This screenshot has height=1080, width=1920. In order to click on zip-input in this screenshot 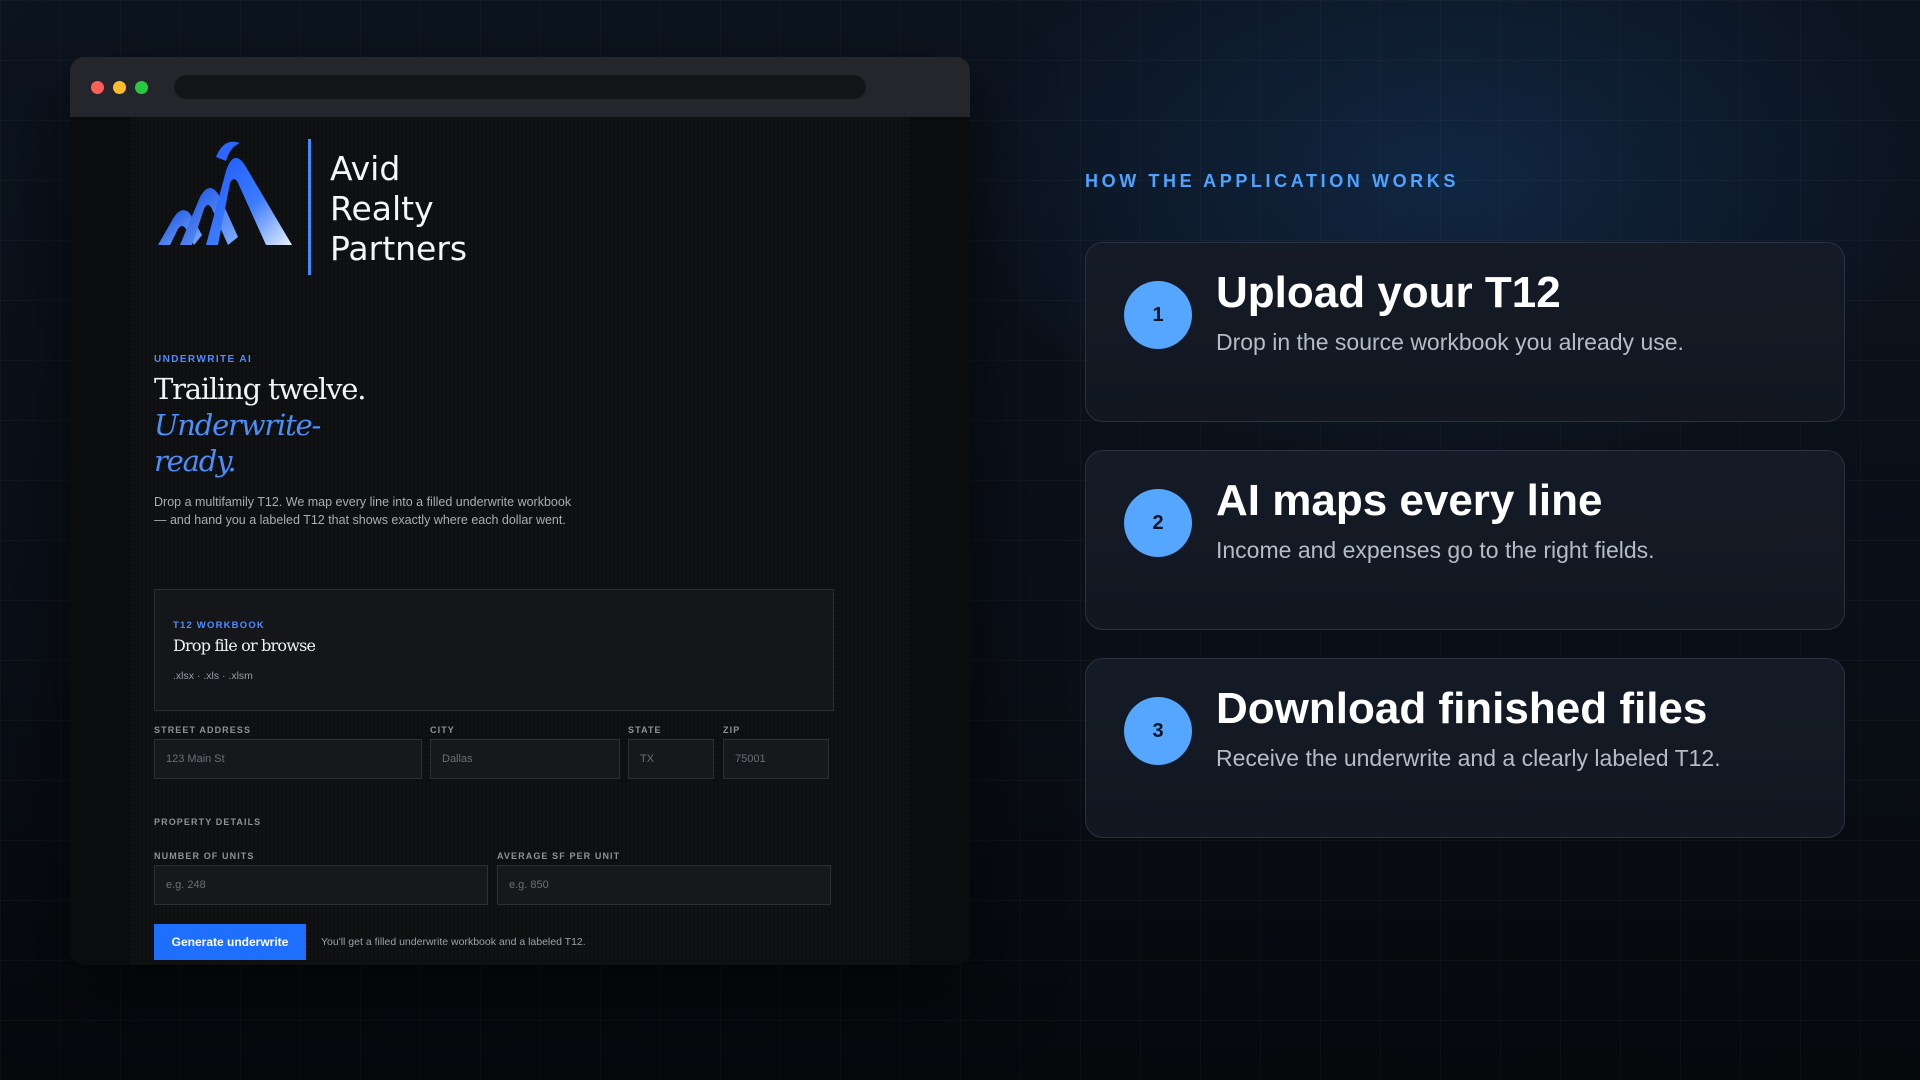, I will do `click(776, 759)`.